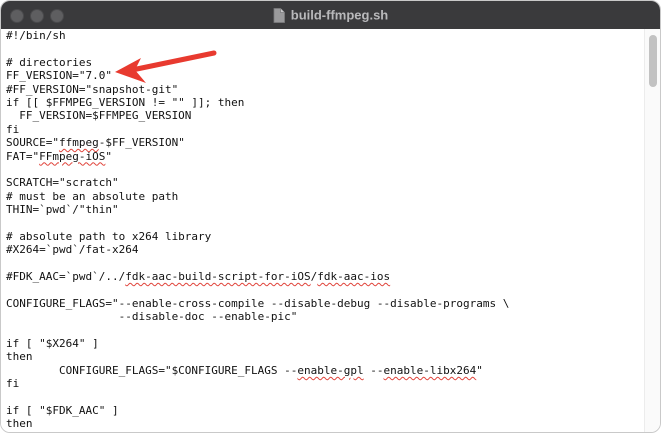 The image size is (661, 433). What do you see at coordinates (325, 89) in the screenshot?
I see `code-line: #FF_VERSION="snapshot-git"` at bounding box center [325, 89].